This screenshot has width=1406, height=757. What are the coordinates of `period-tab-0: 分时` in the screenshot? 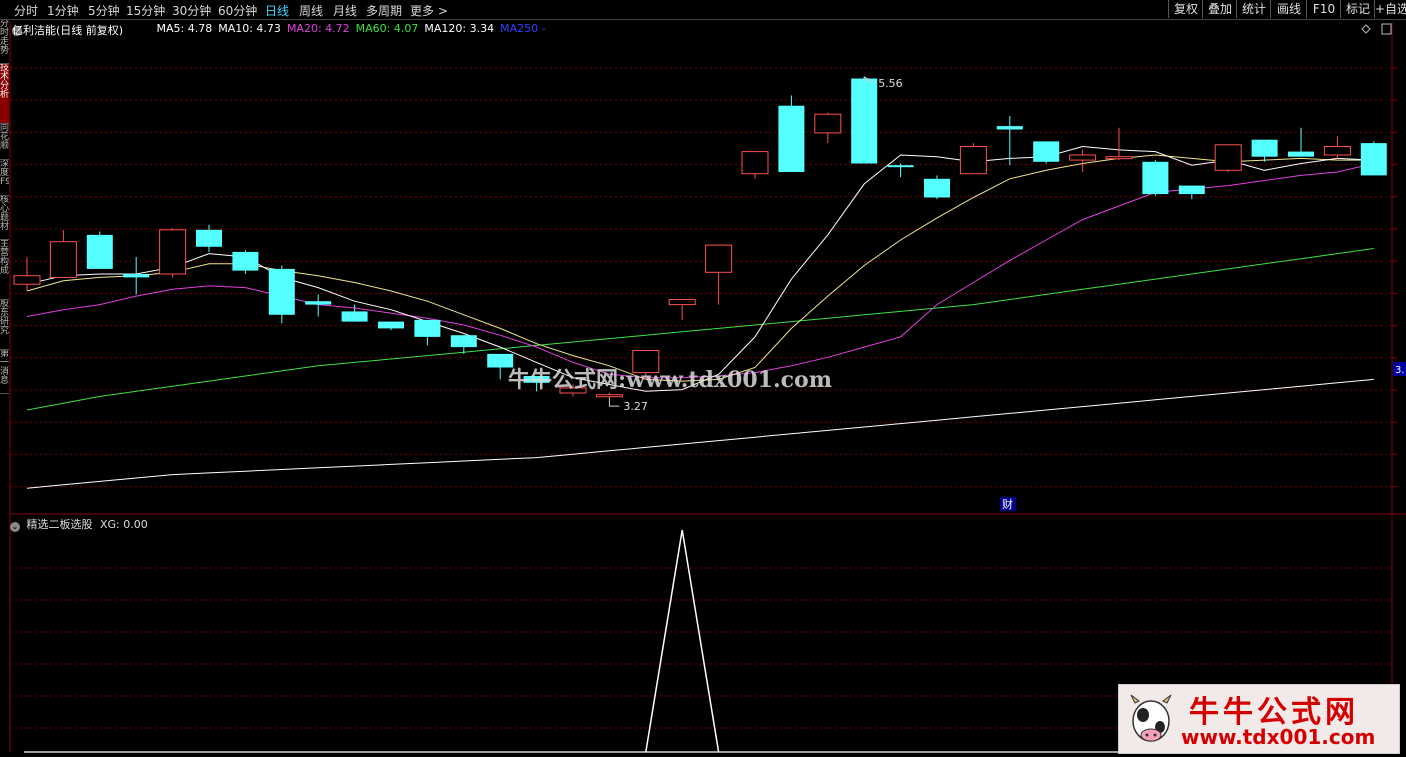 It's located at (26, 10).